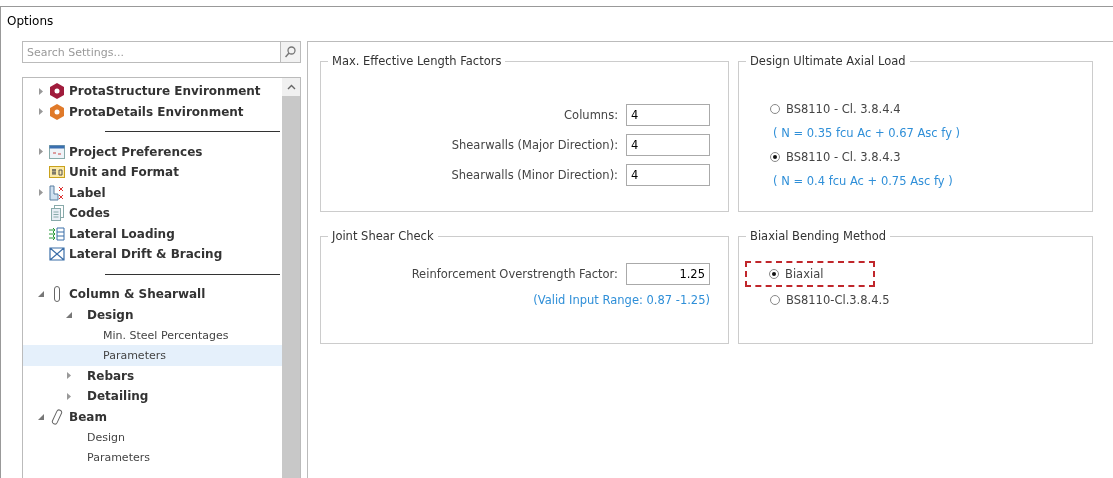 Image resolution: width=1113 pixels, height=478 pixels. I want to click on radio-option: BS8110 - Cl. 3.8.4.4, so click(824, 109).